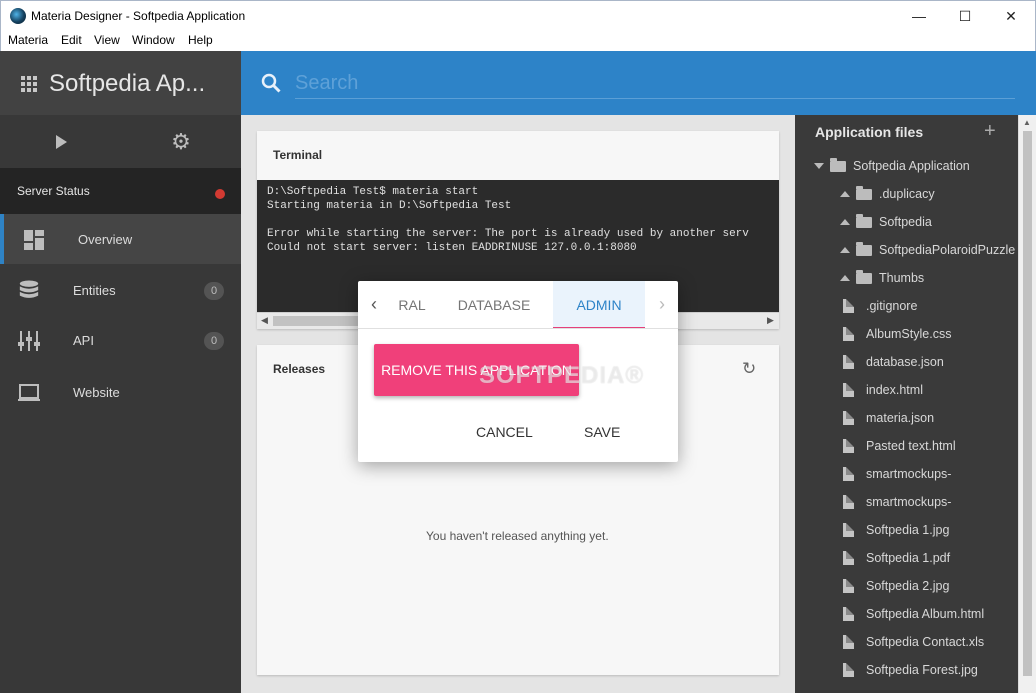  I want to click on file-name: Softpedia 1.pdf, so click(908, 558).